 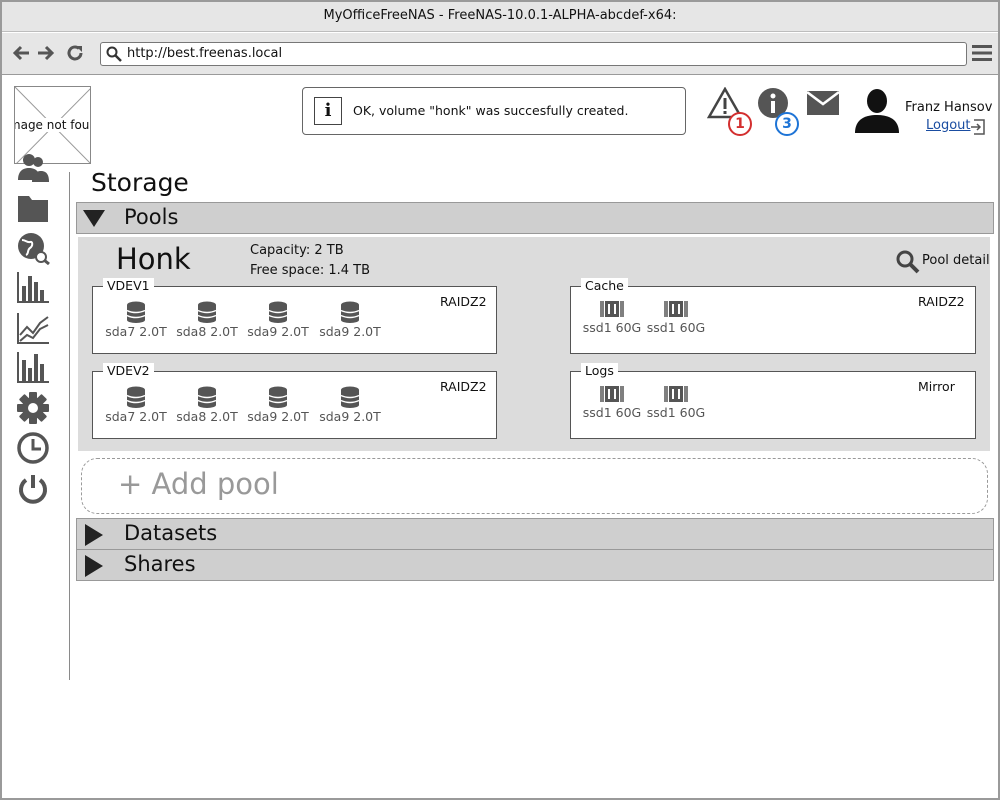 What do you see at coordinates (94, 220) in the screenshot?
I see `expanded-triangle-icon` at bounding box center [94, 220].